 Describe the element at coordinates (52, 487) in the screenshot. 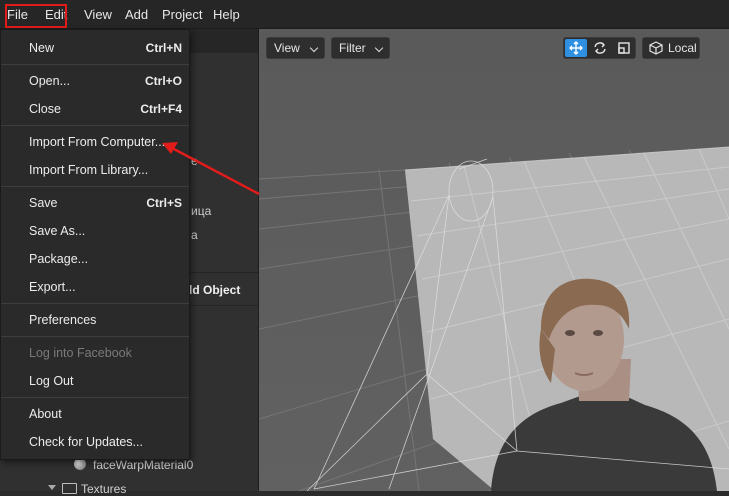

I see `expand-arrow-icon` at that location.